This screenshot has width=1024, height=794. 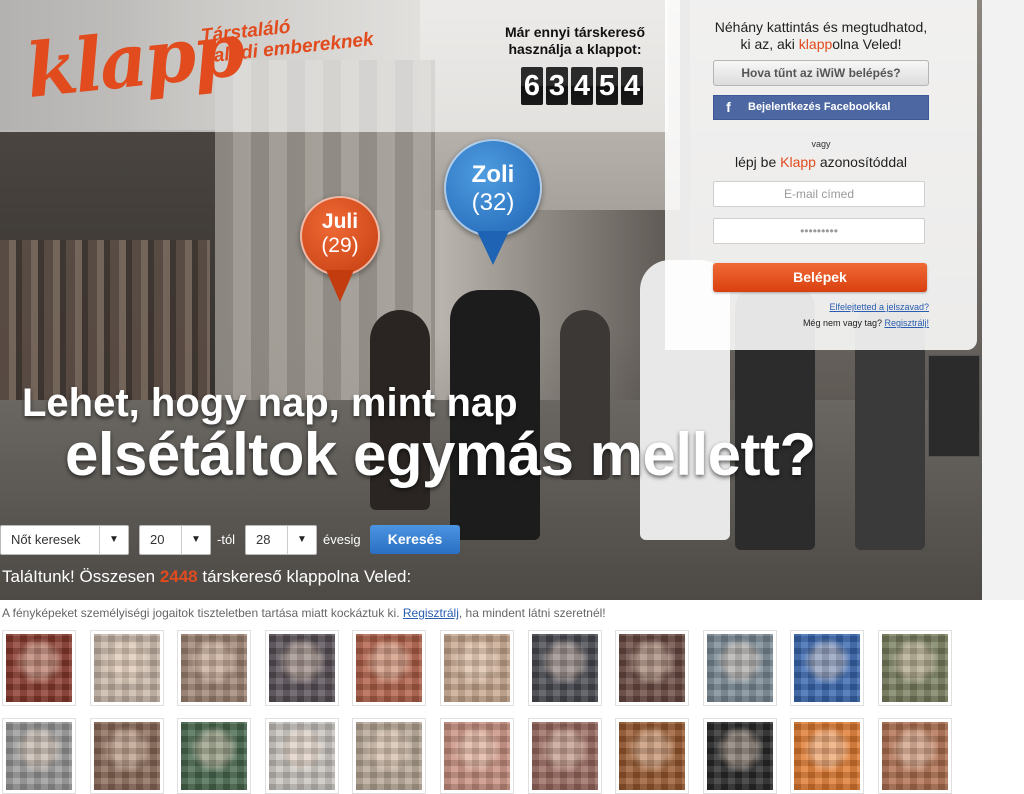 I want to click on pin-bubble: Juli (29), so click(x=340, y=236).